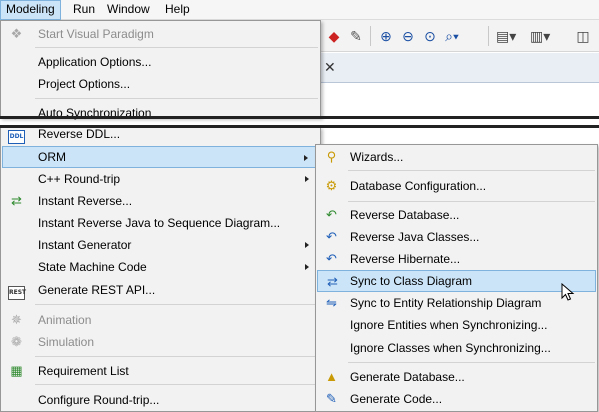 This screenshot has width=599, height=412. I want to click on menu-item-label: C++ Round-trip, so click(79, 179).